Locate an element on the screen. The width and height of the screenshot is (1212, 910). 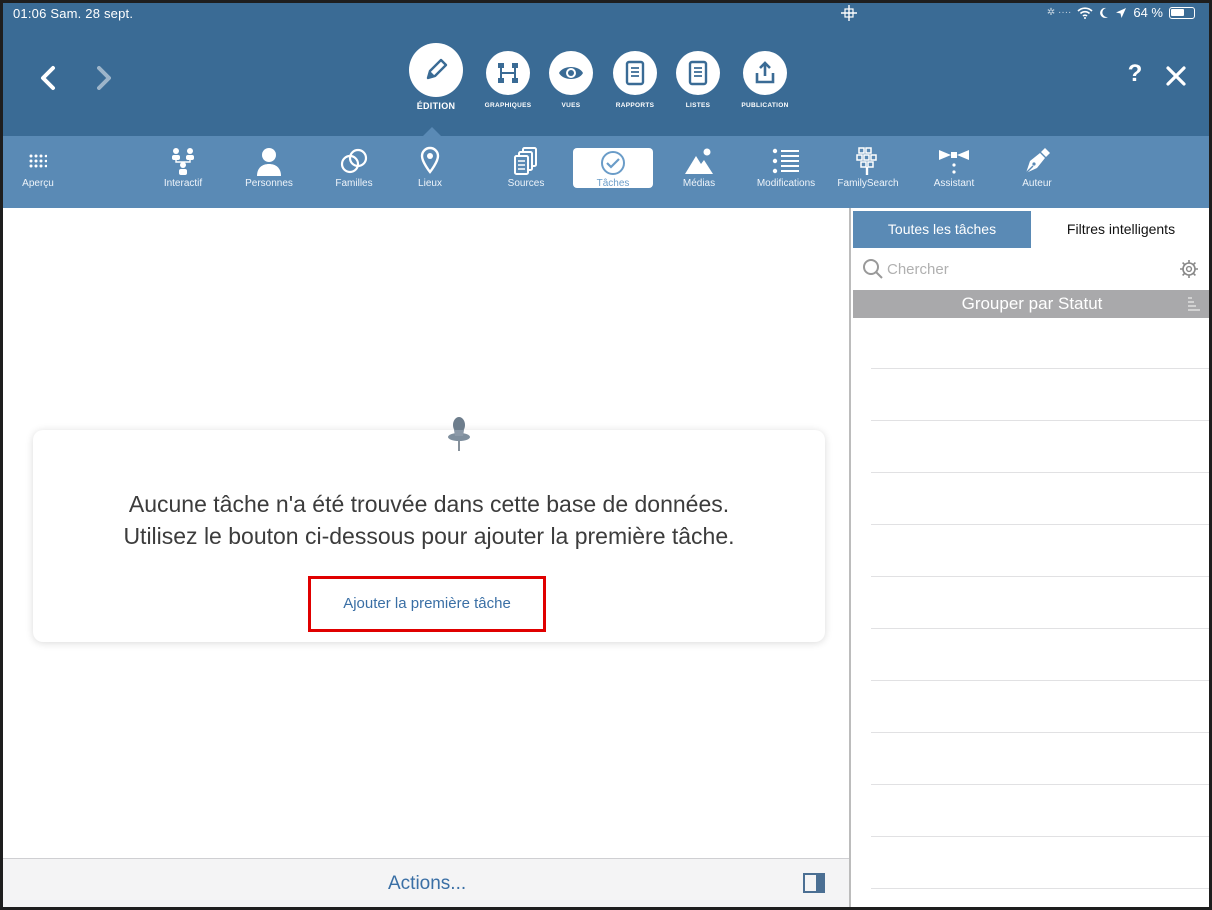
tool-label: Médias is located at coordinates (699, 183).